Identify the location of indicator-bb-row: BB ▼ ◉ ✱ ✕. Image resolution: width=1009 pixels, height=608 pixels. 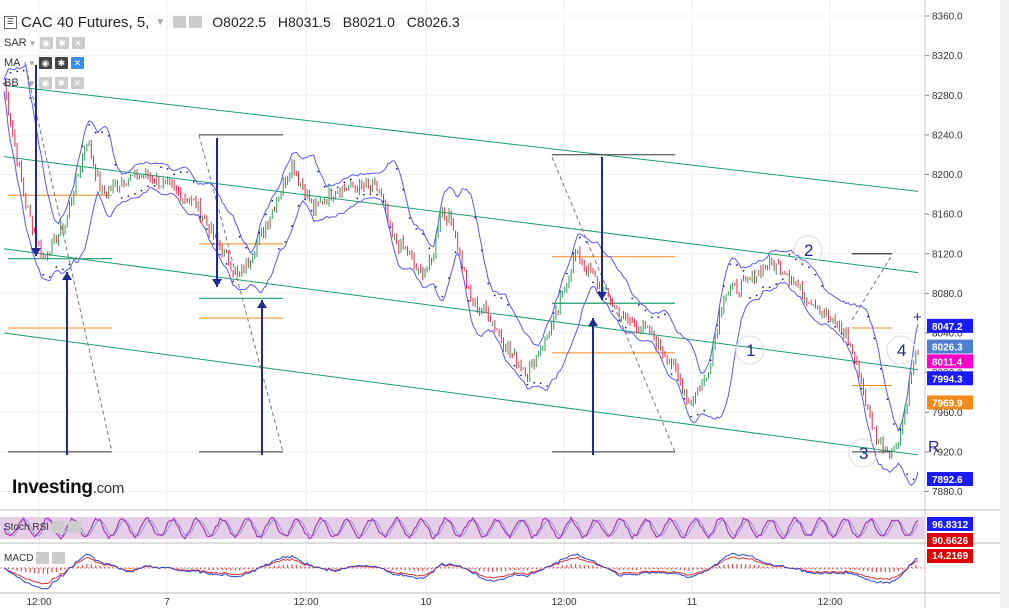
(44, 83).